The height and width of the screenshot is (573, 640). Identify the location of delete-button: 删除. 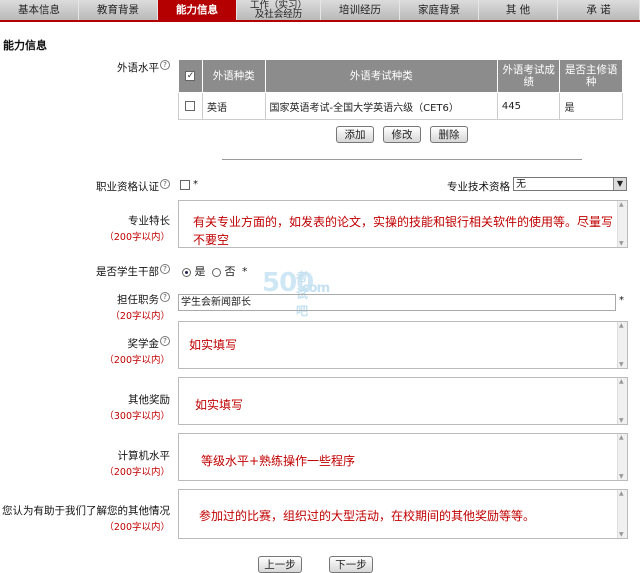
(449, 134).